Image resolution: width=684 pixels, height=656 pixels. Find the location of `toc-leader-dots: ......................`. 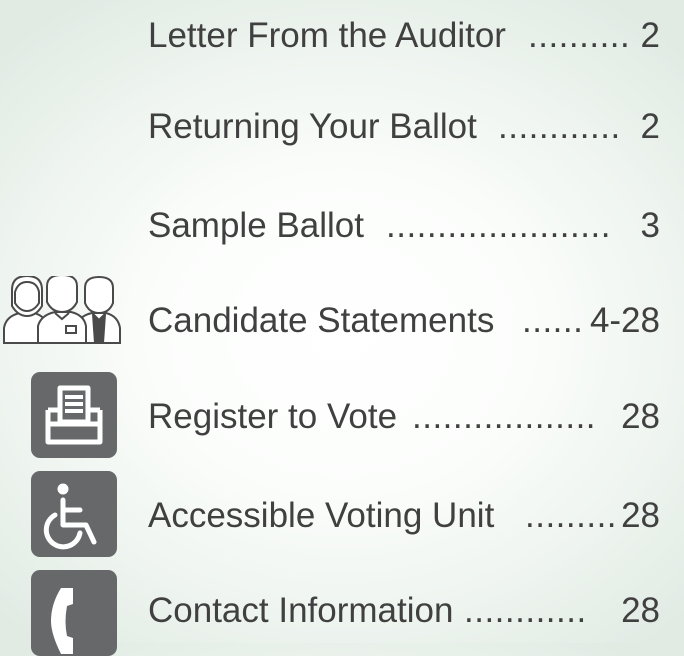

toc-leader-dots: ...................... is located at coordinates (498, 225).